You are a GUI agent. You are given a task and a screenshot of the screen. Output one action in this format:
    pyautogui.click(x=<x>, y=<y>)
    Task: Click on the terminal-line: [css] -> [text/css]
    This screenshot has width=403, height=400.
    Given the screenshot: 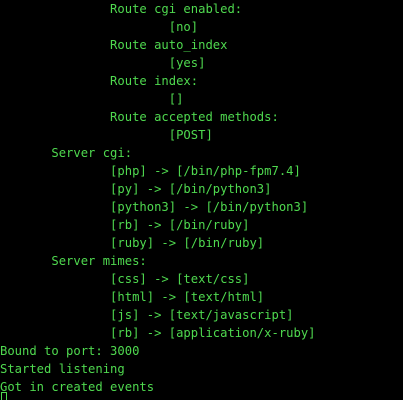 What is the action you would take?
    pyautogui.click(x=125, y=279)
    